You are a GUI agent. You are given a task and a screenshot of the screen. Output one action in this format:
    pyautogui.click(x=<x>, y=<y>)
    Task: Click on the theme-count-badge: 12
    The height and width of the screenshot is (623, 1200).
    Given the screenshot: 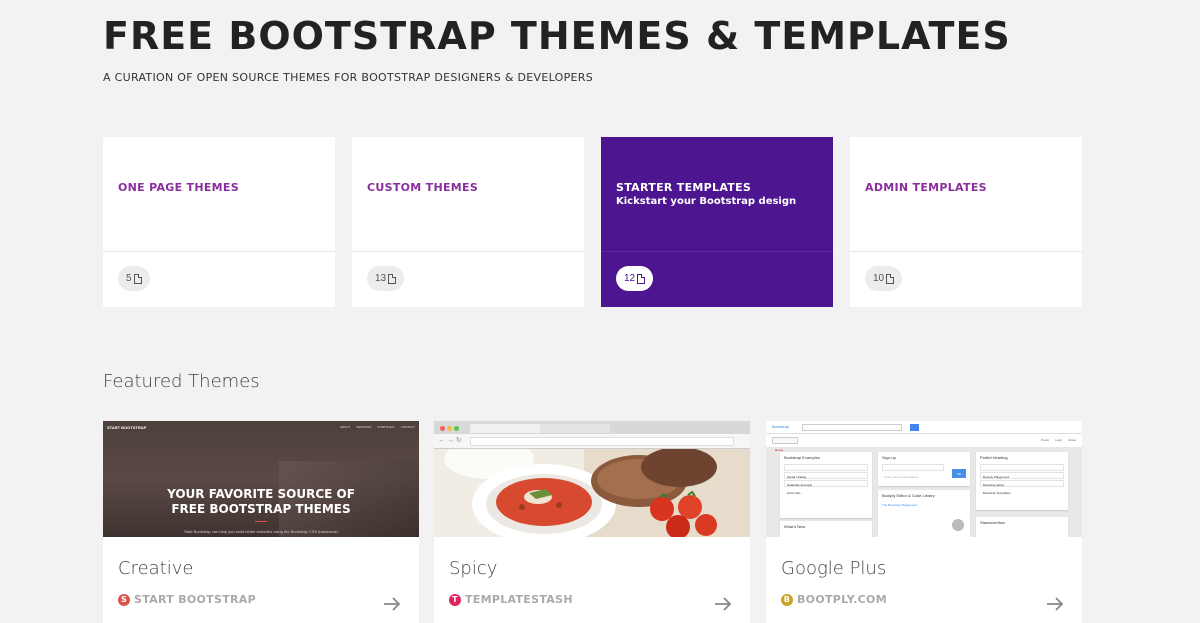 What is the action you would take?
    pyautogui.click(x=635, y=278)
    